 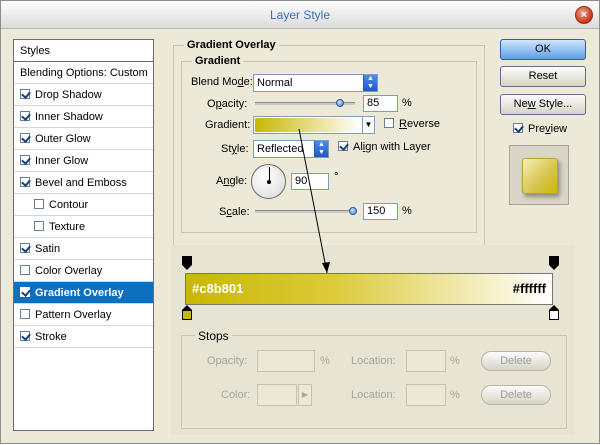 I want to click on styles-list-label: Outer Glow, so click(x=63, y=139).